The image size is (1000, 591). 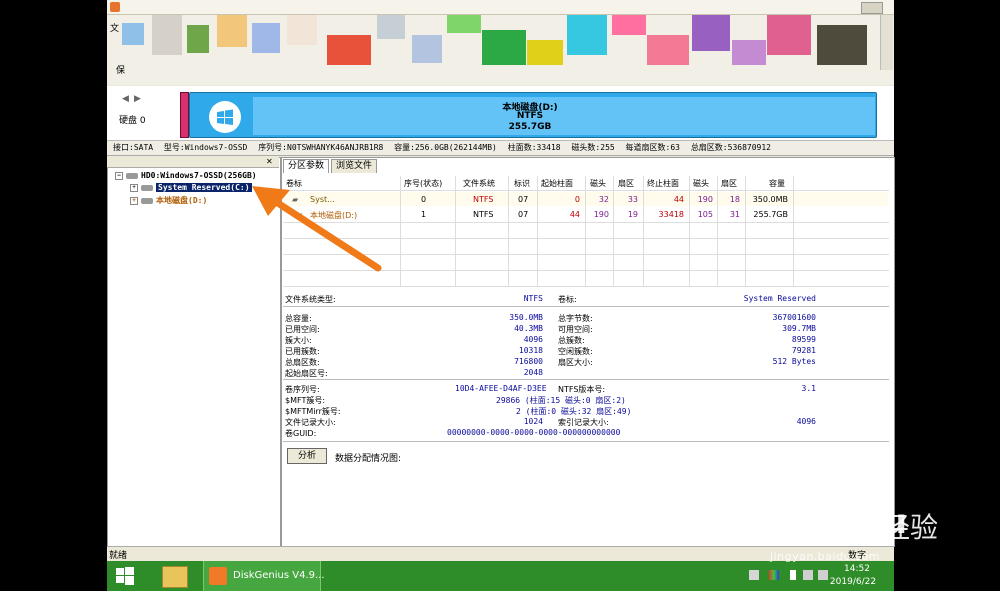 I want to click on cell-end-sector: 31, so click(x=734, y=214).